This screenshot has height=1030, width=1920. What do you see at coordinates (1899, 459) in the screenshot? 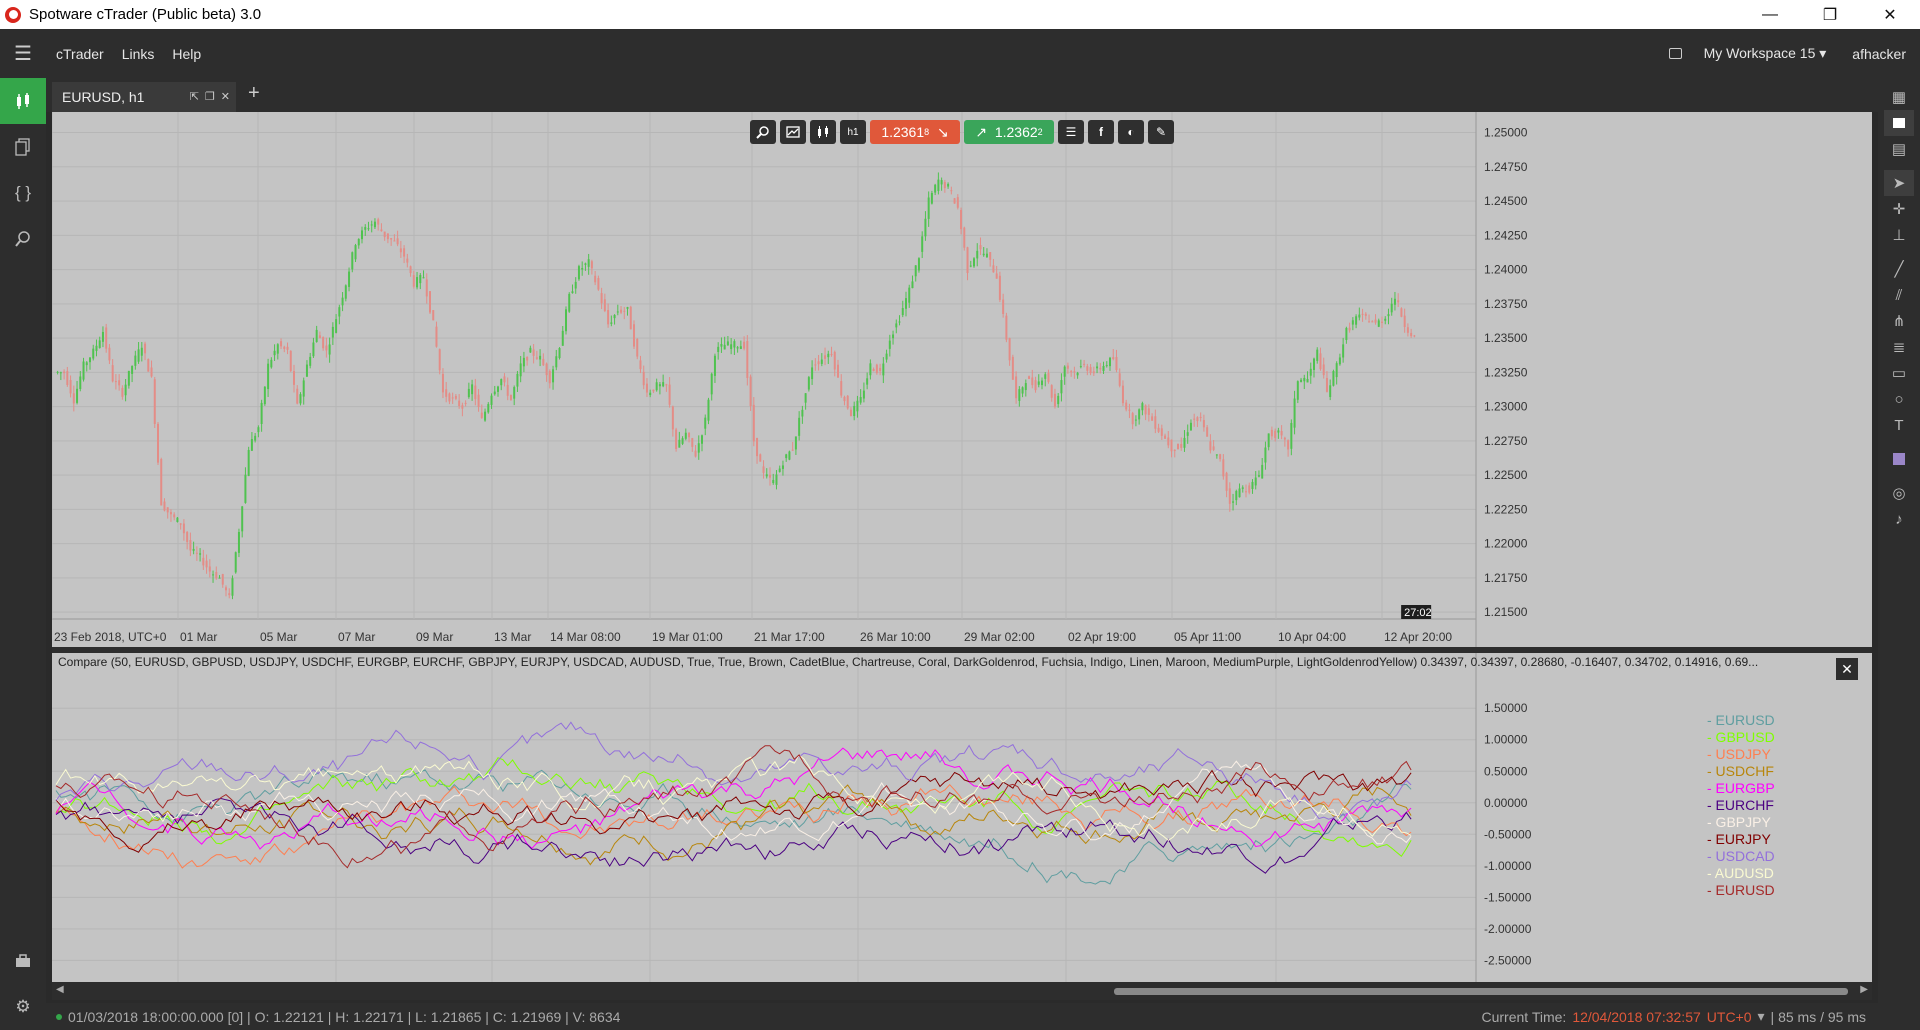
I see `color-picker-icon` at bounding box center [1899, 459].